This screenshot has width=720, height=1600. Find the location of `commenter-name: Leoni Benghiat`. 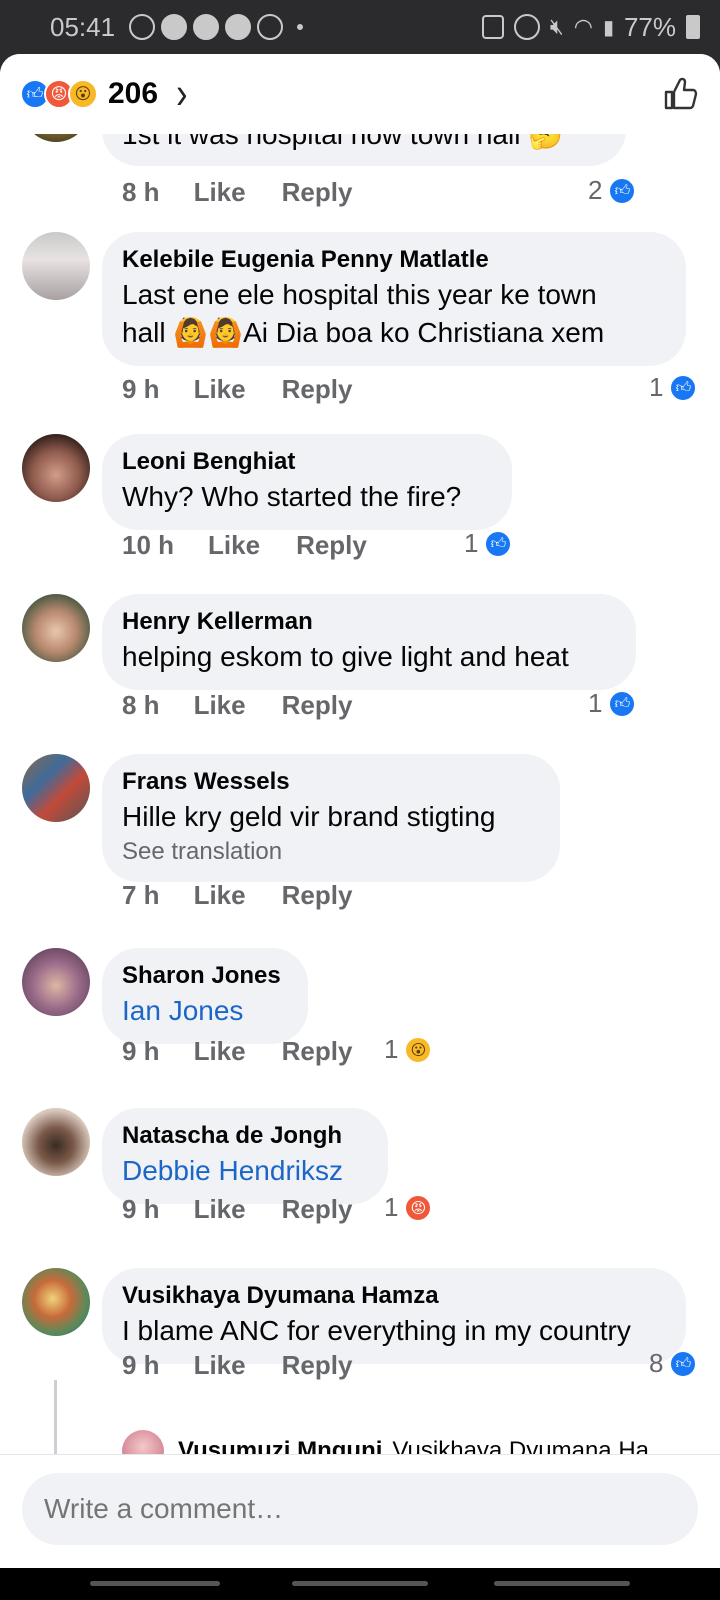

commenter-name: Leoni Benghiat is located at coordinates (307, 462).